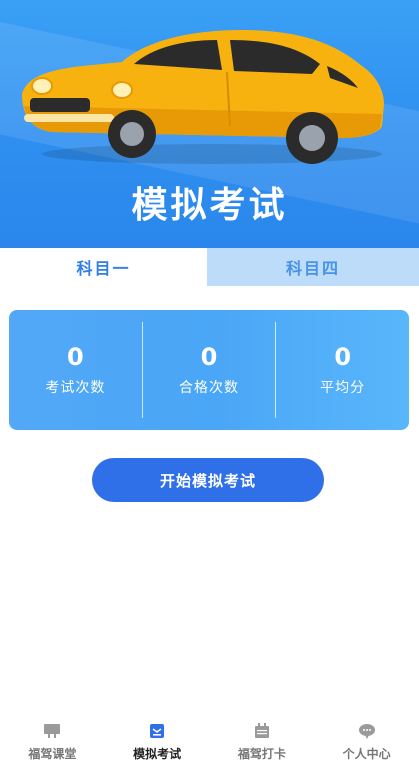  I want to click on stats-card: 0 考试次数 0 合格次数 0 平均分, so click(209, 370).